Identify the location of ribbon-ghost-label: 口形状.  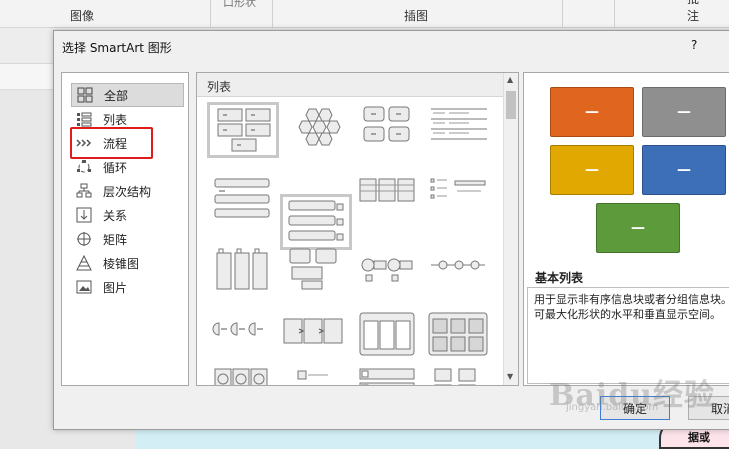
(239, 4).